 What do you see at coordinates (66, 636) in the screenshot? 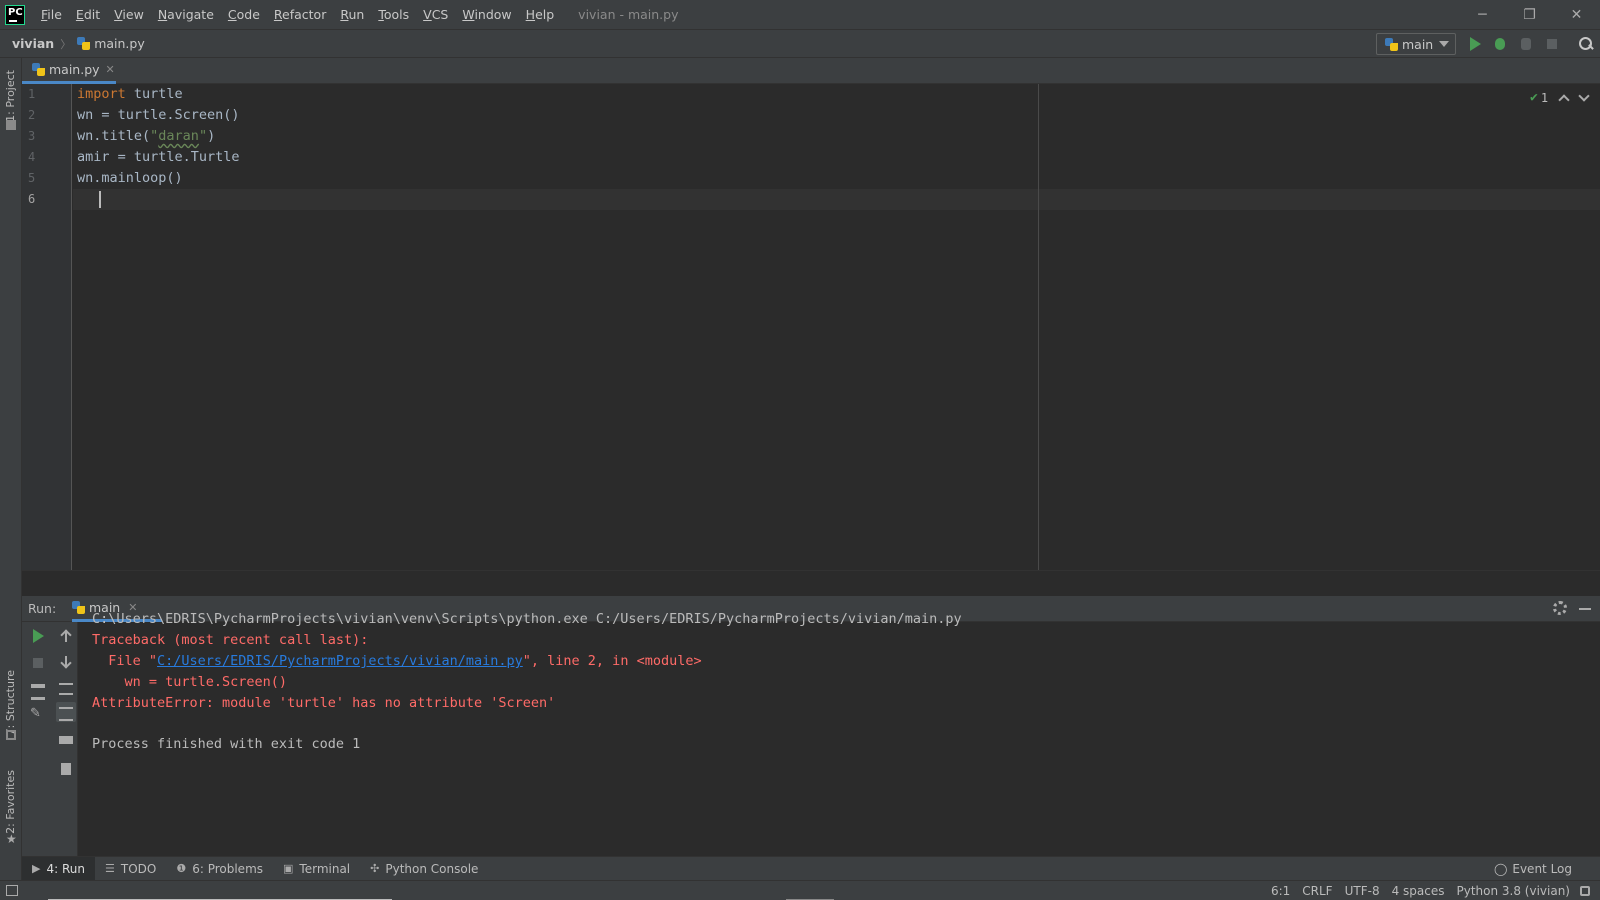
I see `arrow-up-icon` at bounding box center [66, 636].